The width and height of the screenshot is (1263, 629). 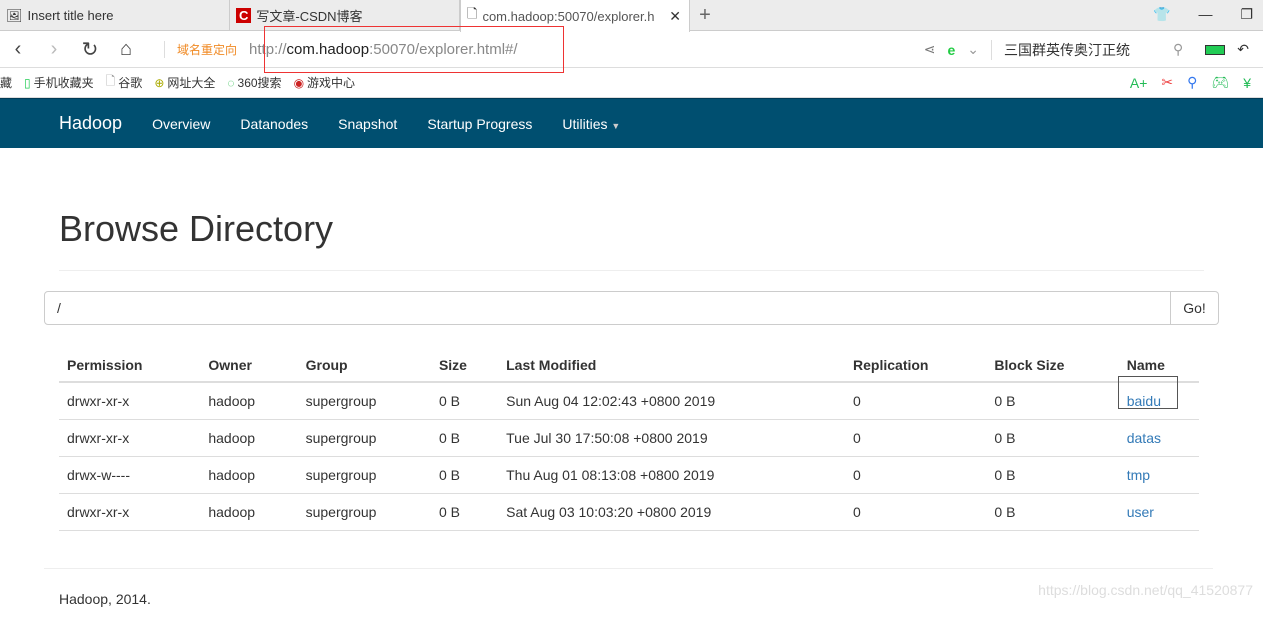 I want to click on column-header: Size, so click(x=464, y=364).